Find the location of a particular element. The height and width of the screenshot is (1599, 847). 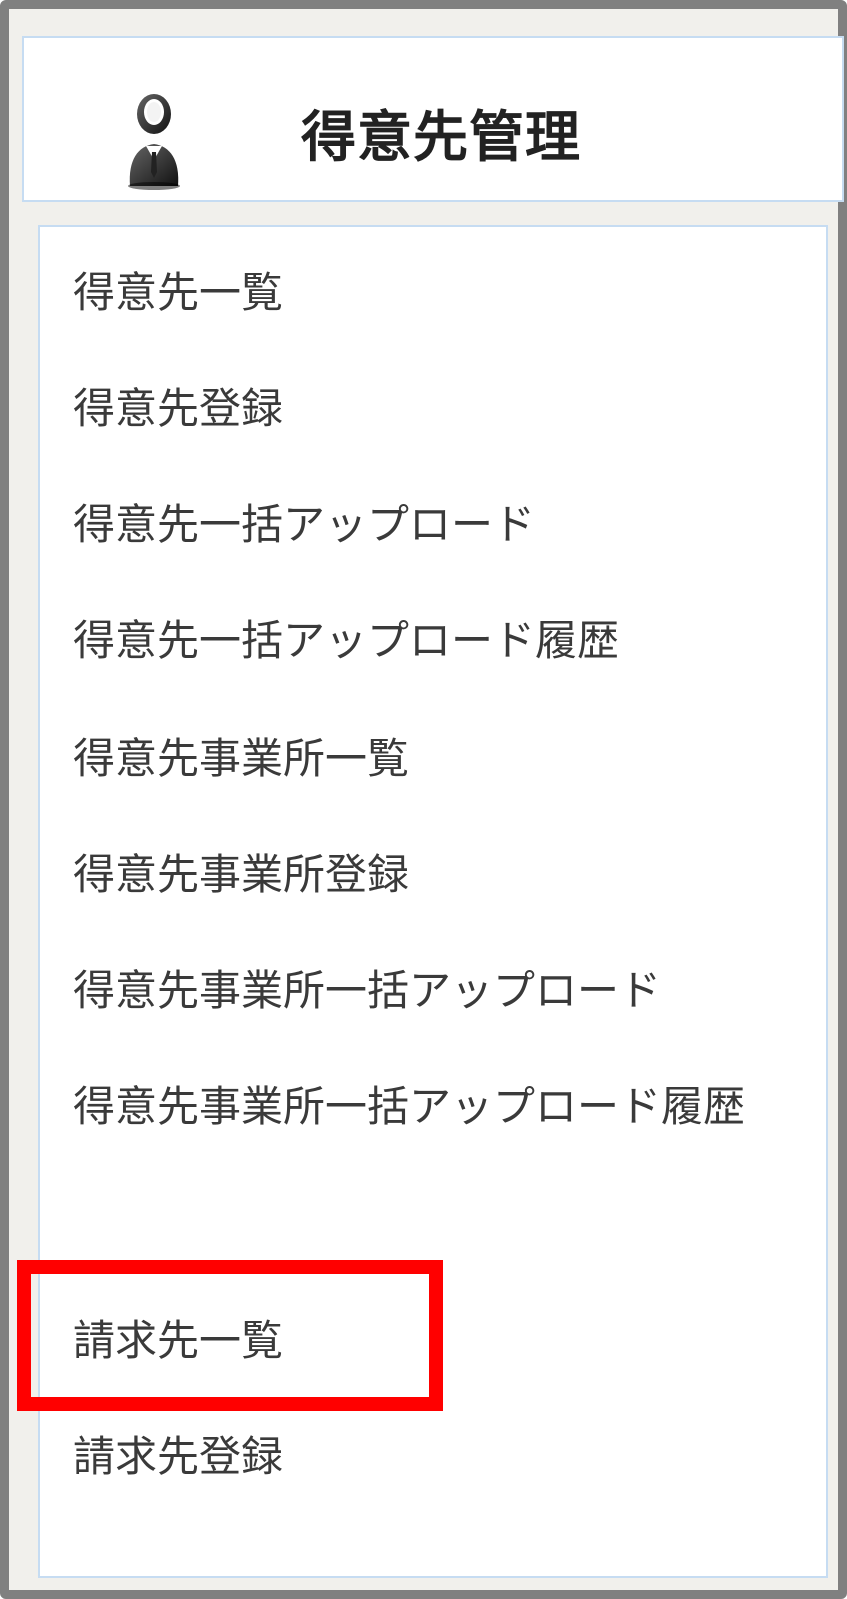

sidebar-header: 得意先管理 is located at coordinates (433, 119).